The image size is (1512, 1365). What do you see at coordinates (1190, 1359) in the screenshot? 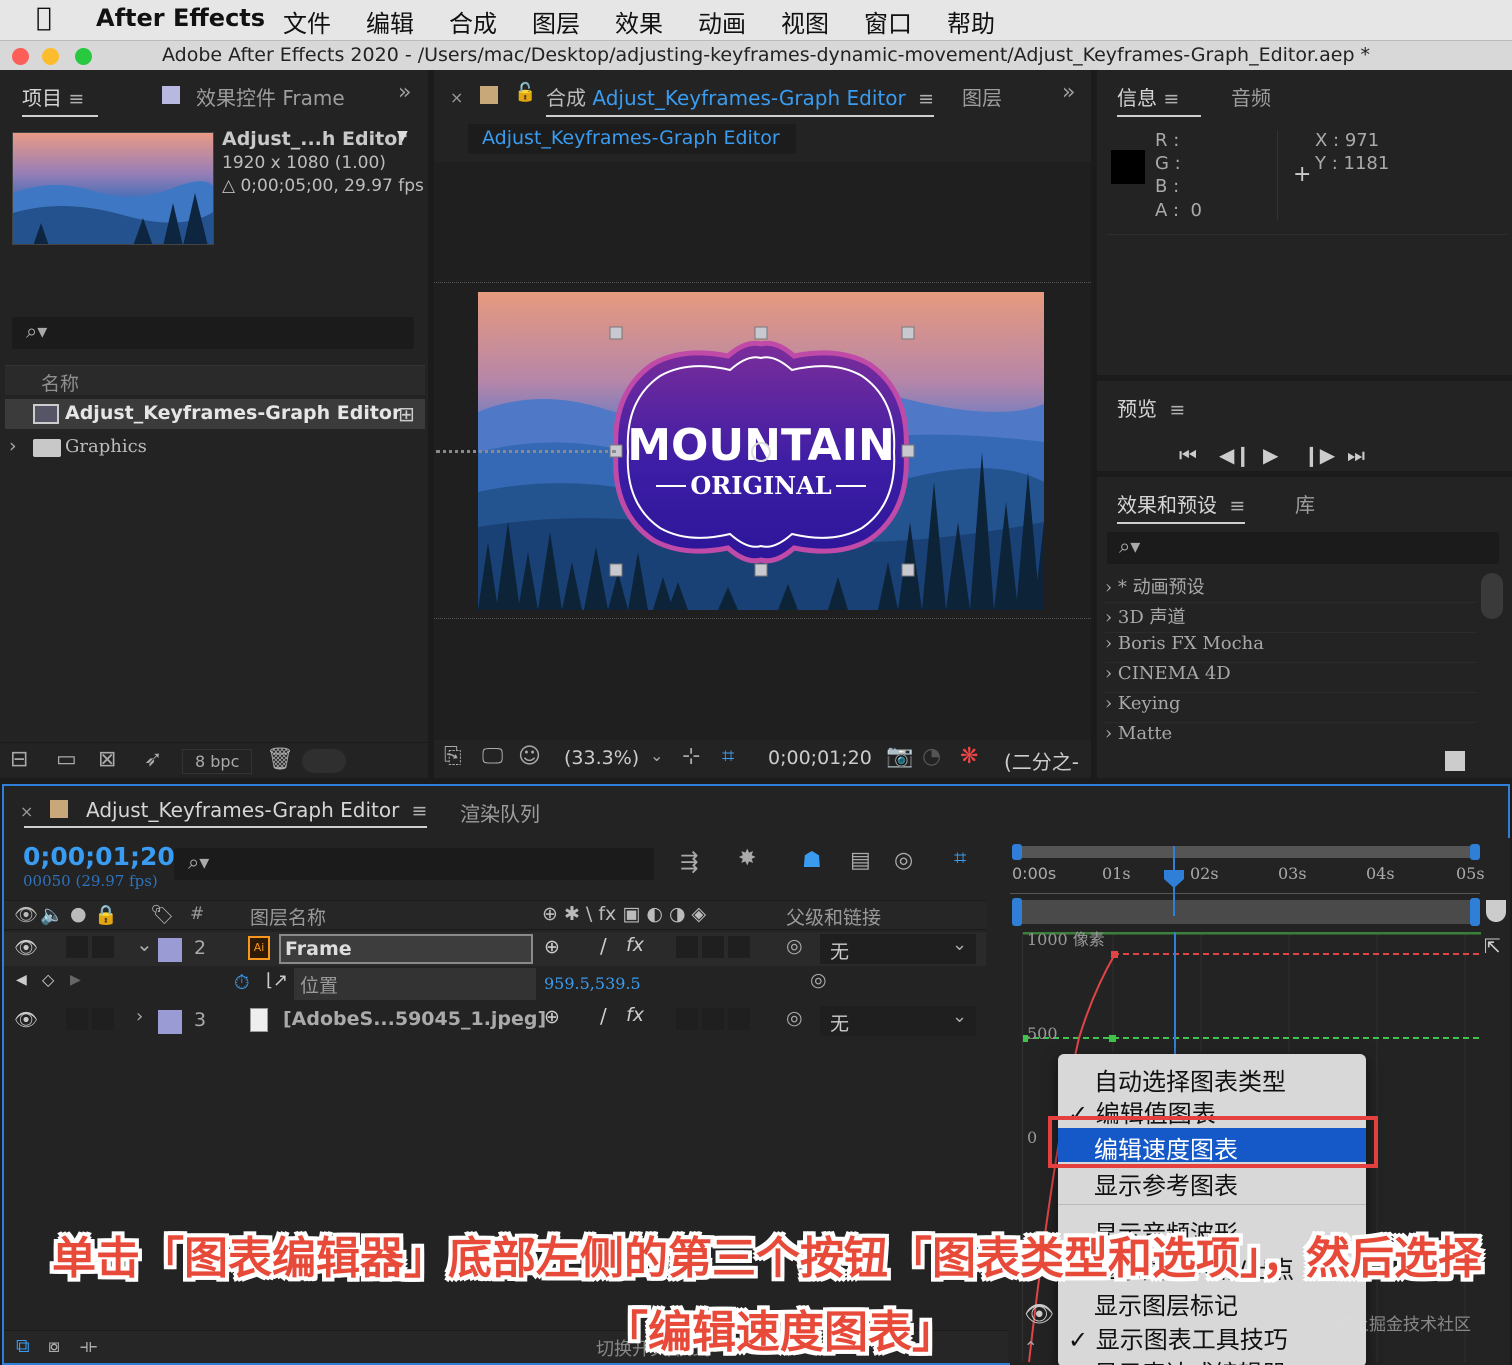
I see `menu-item-expression-editor: 显示表达式编辑器` at bounding box center [1190, 1359].